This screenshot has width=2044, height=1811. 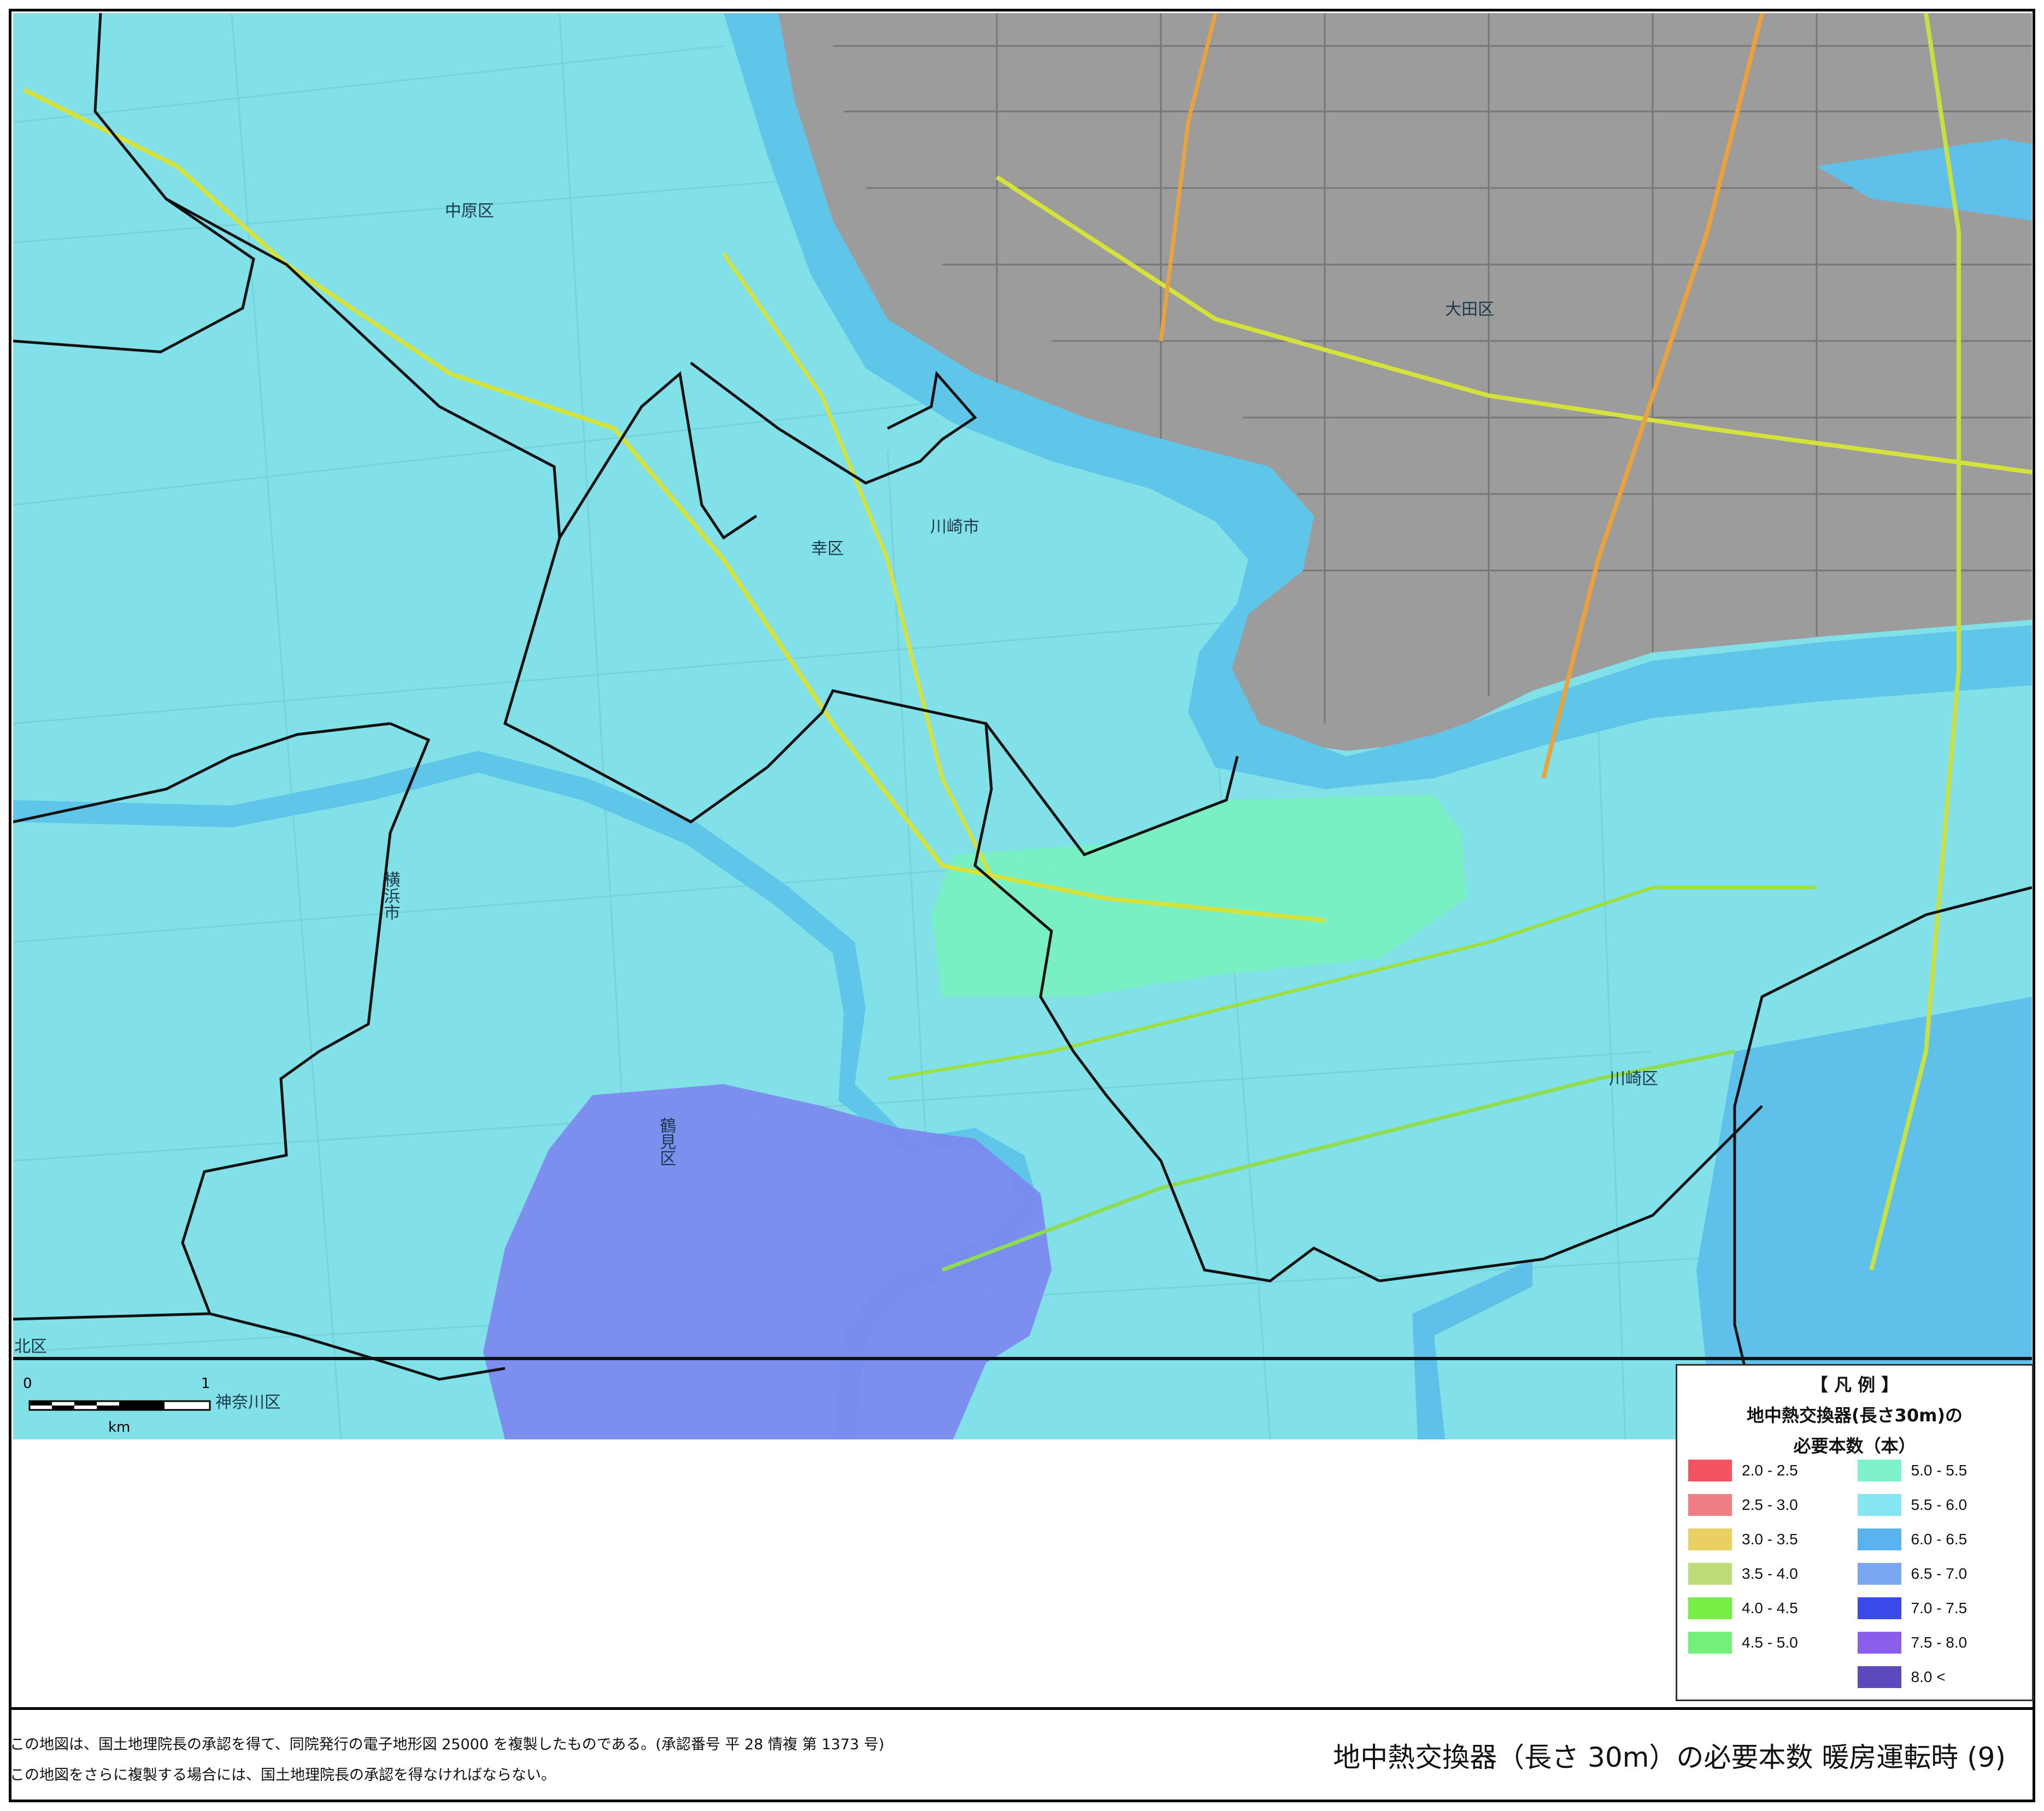 I want to click on legend-label: 6.5 - 7.0, so click(x=1939, y=1573).